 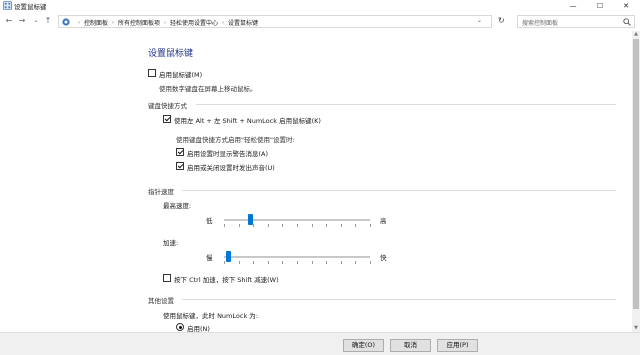 What do you see at coordinates (177, 206) in the screenshot?
I see `top-speed-label: 最高速度:` at bounding box center [177, 206].